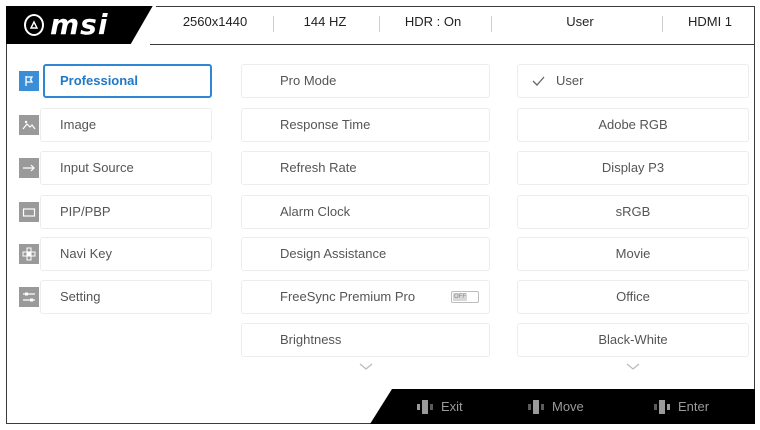 The image size is (760, 430). I want to click on main-menu-label: Input Source, so click(97, 167).